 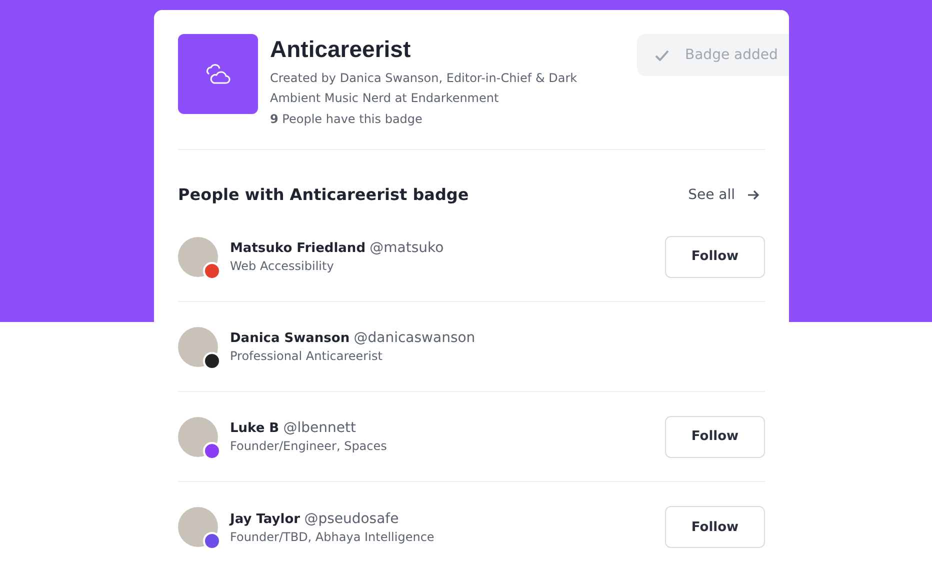 I want to click on person-bio: Founder/Engineer, Spaces, so click(x=309, y=446).